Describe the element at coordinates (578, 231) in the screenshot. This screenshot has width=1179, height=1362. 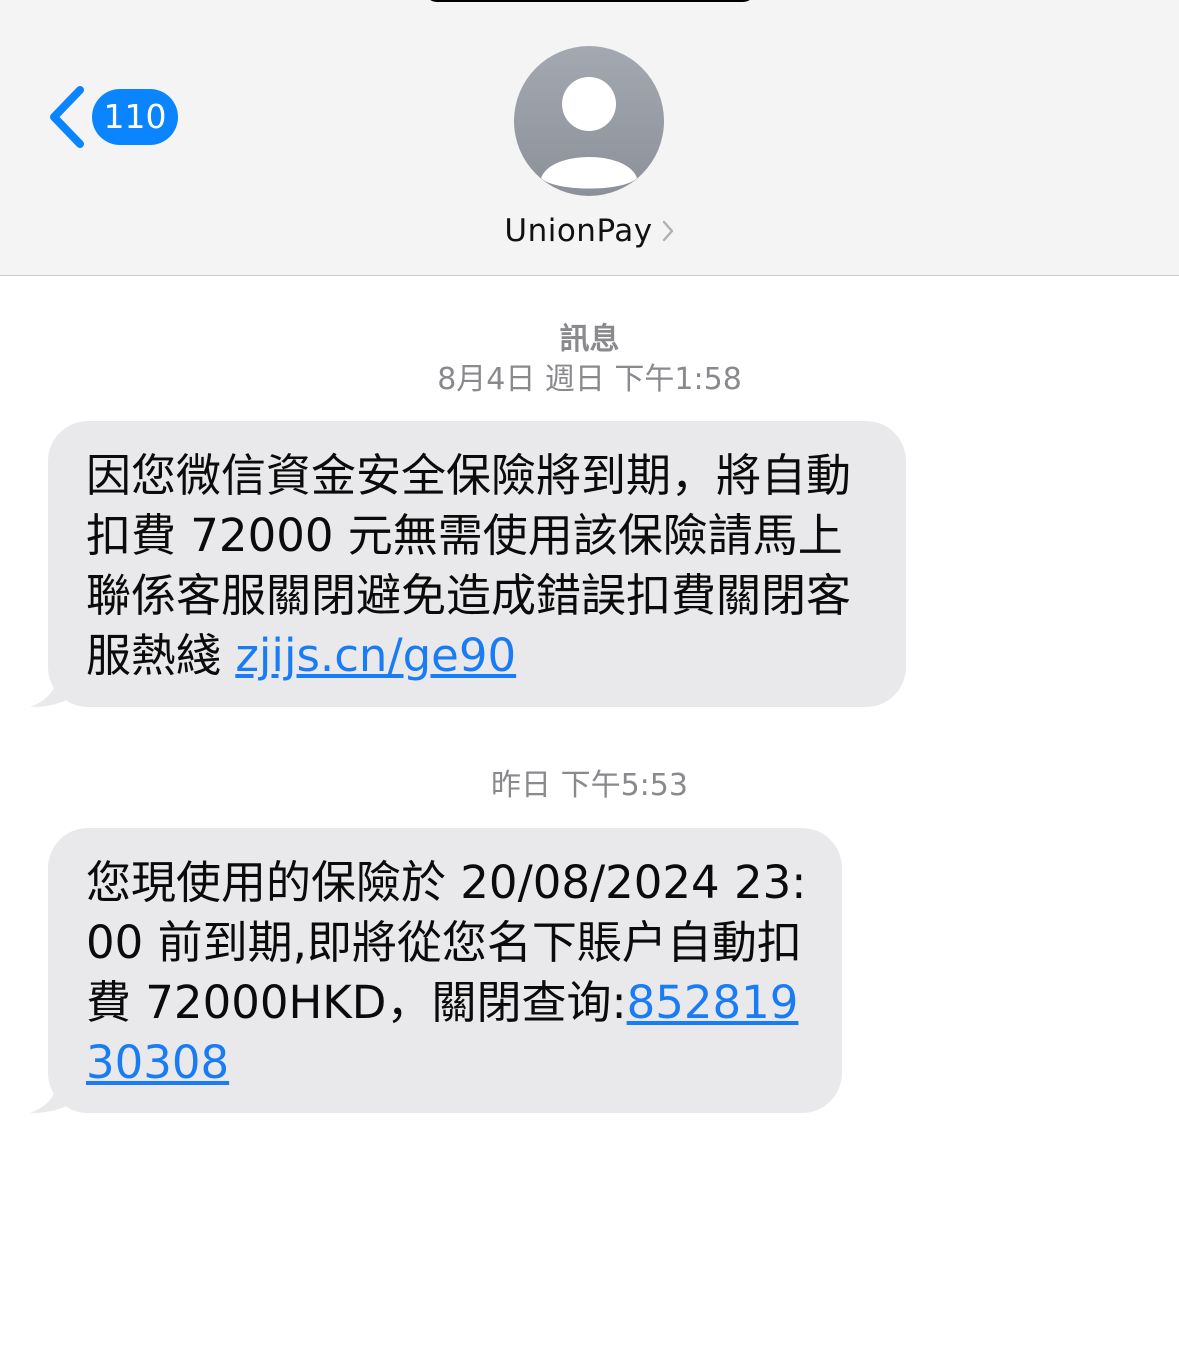
I see `contact-name: UnionPay` at that location.